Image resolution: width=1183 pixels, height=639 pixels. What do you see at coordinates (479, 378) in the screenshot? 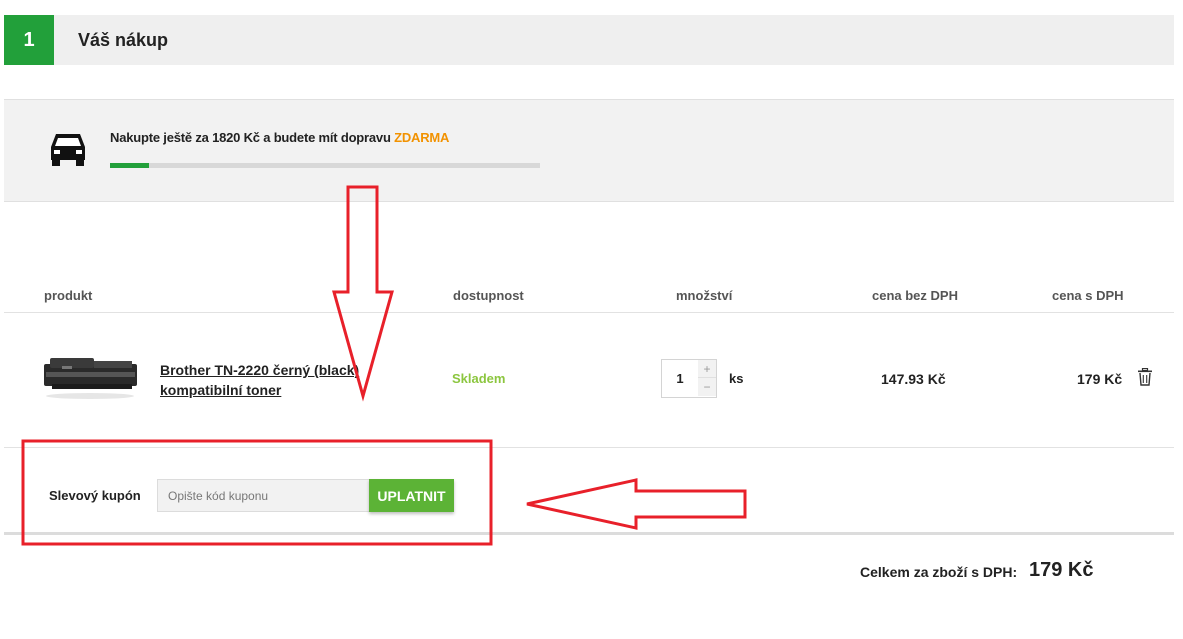
I see `availability-status: Skladem` at bounding box center [479, 378].